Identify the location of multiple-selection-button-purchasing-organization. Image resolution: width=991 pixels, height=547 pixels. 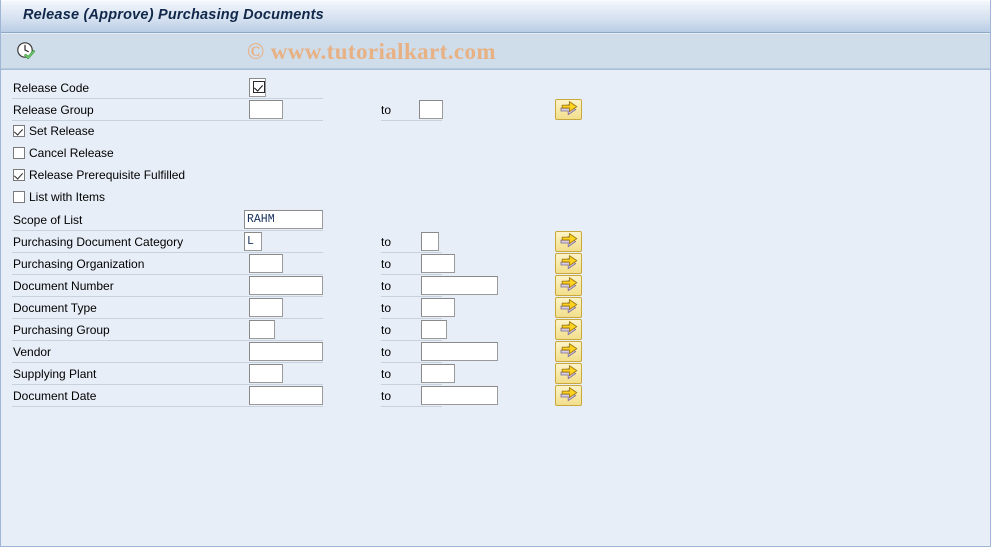
(568, 263).